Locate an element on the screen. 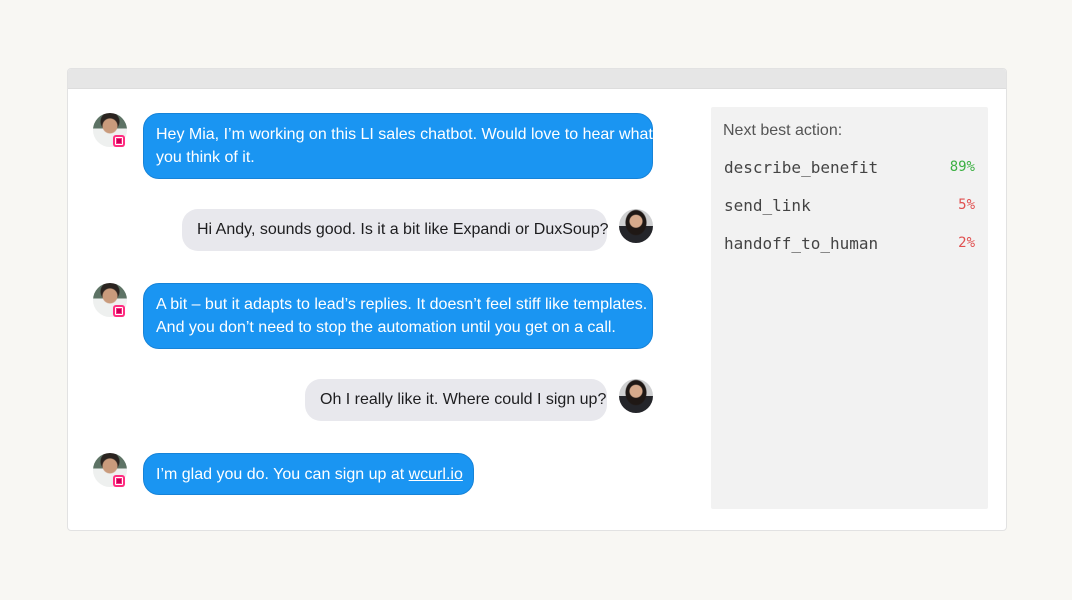  message-line: you think of it. is located at coordinates (205, 157).